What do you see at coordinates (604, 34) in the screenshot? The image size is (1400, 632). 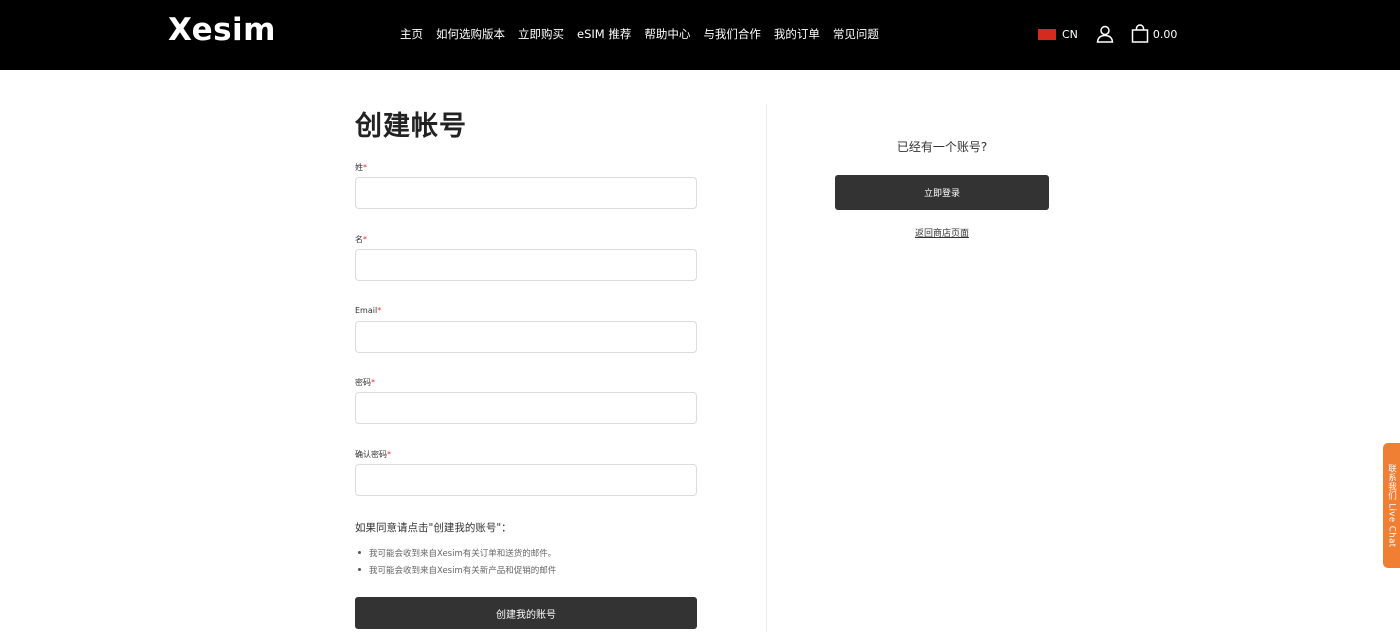 I see `nav-esim-recommend: eSIM 推荐` at bounding box center [604, 34].